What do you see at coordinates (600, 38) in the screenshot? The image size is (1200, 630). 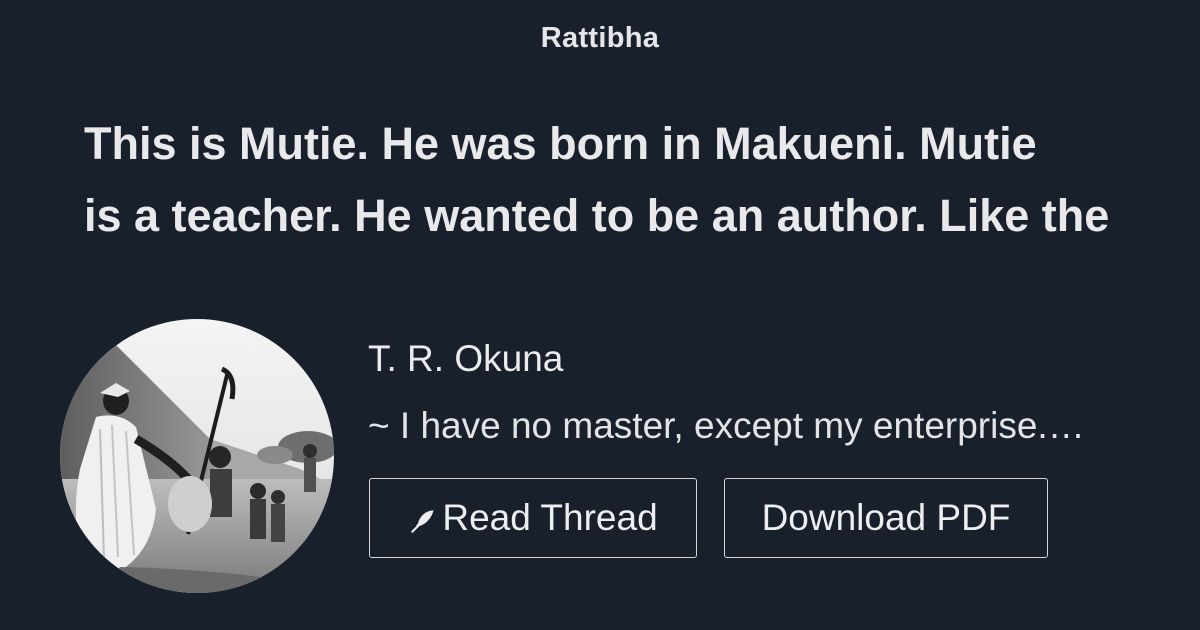 I see `site-name: Rattibha` at bounding box center [600, 38].